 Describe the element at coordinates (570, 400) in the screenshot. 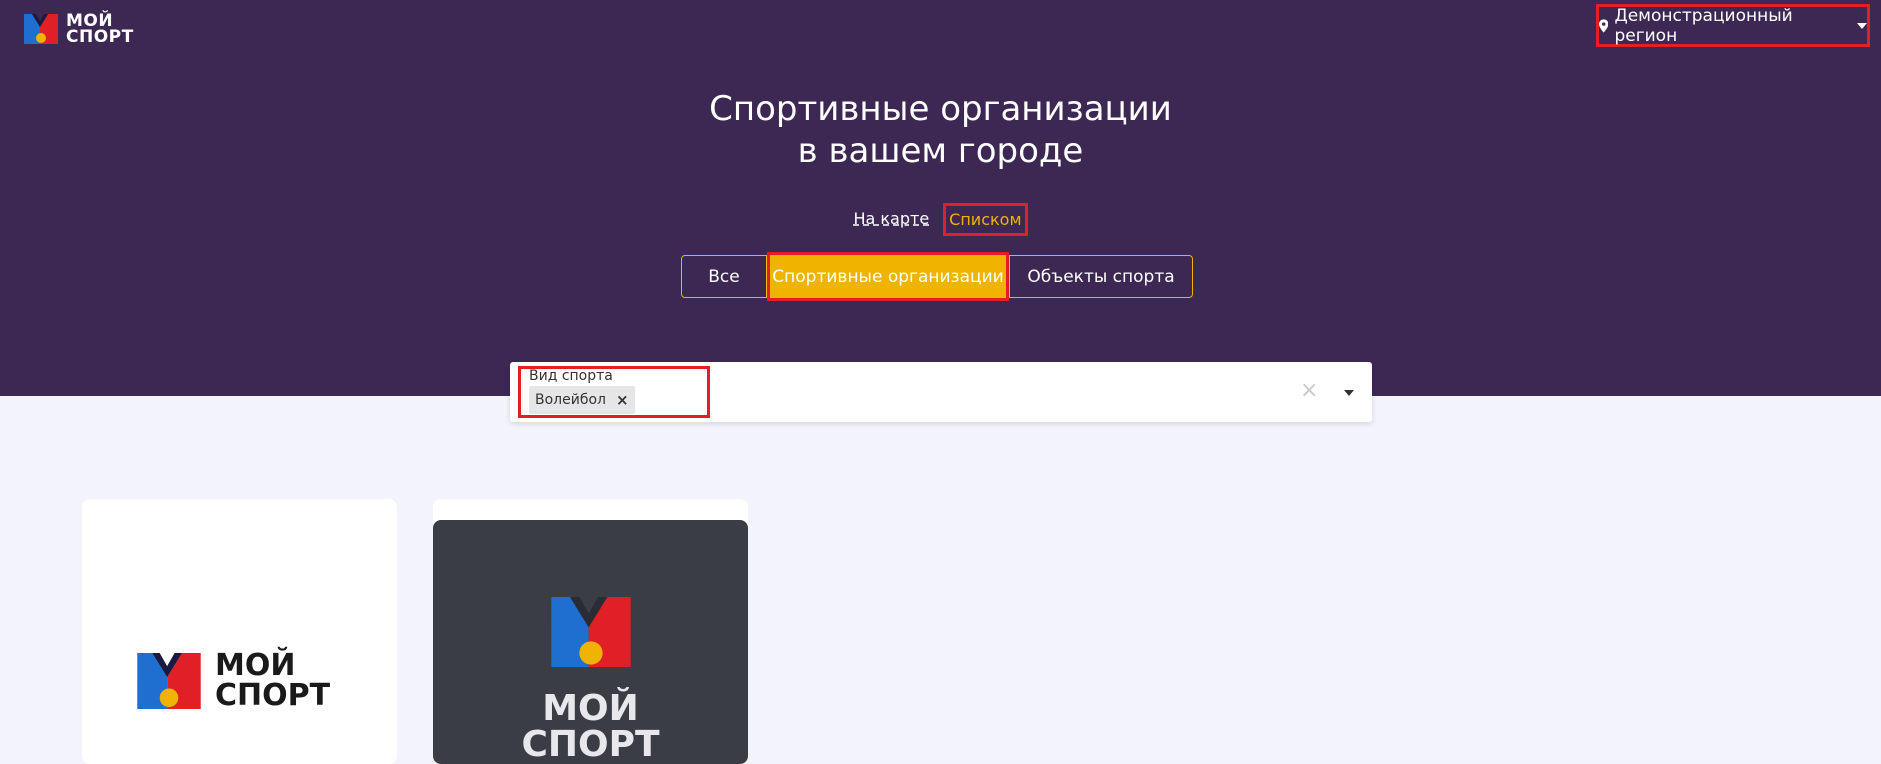

I see `selected-sport-text: Волейбол` at that location.